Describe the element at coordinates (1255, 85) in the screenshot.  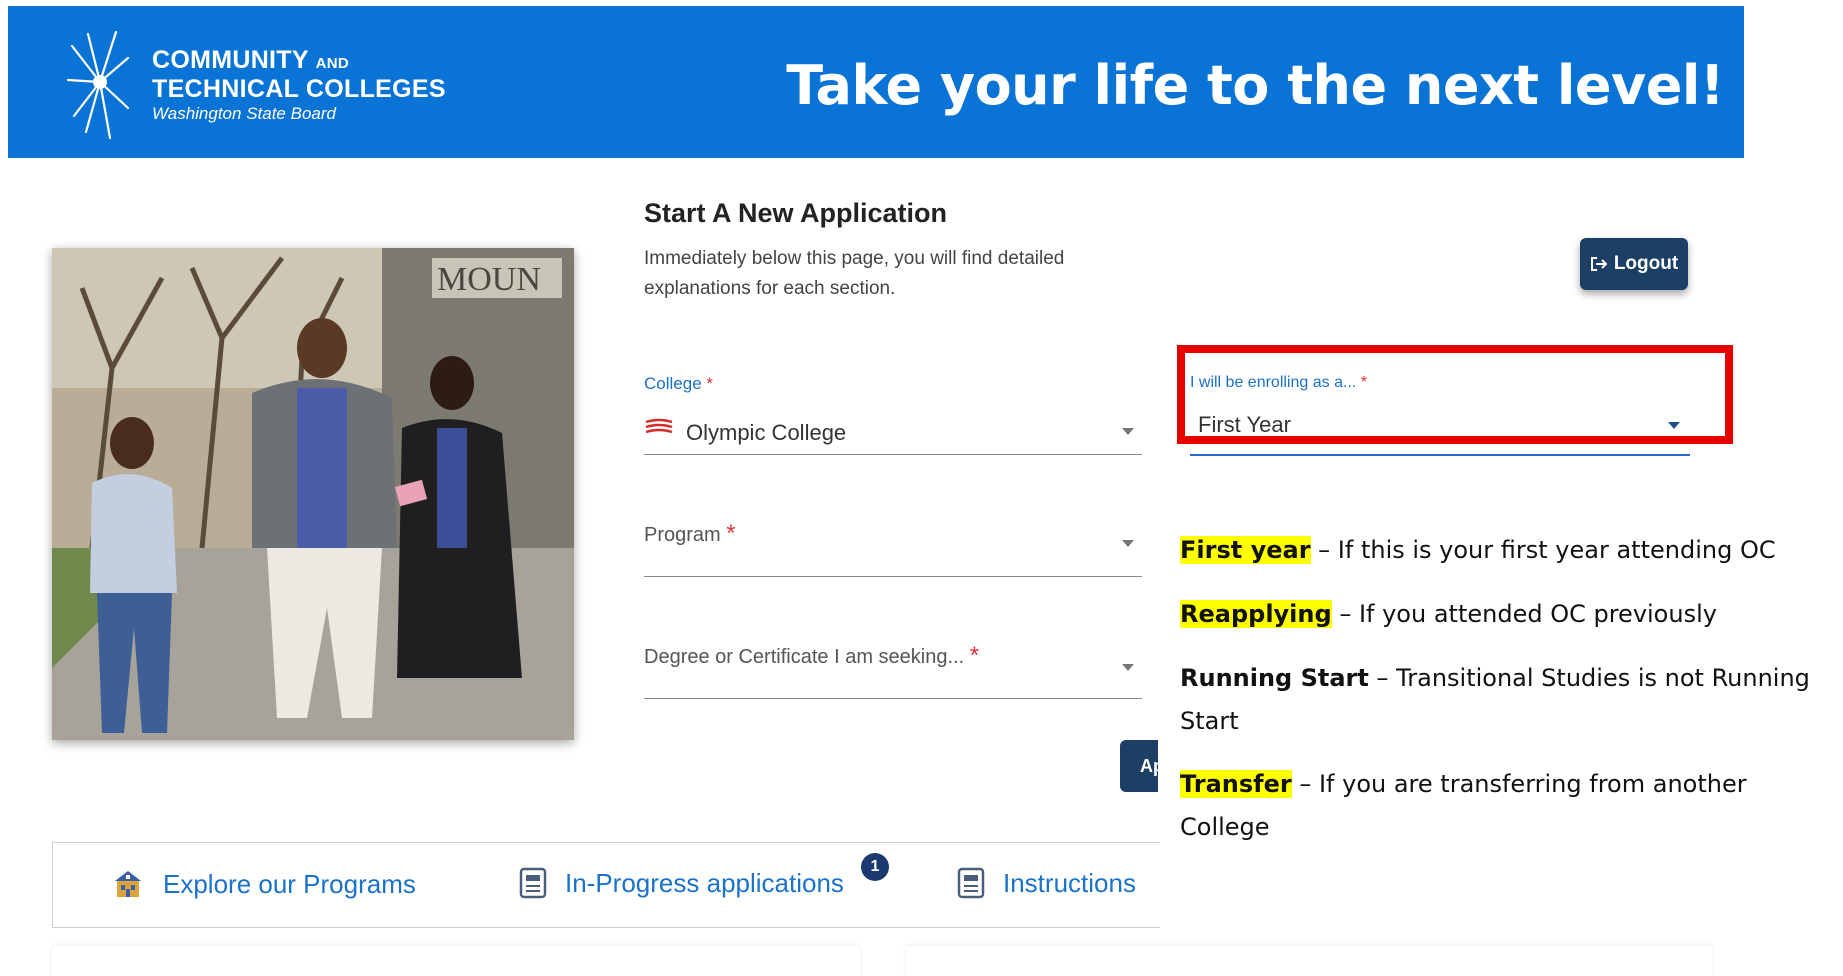
I see `banner-tagline: Take your life to the next level!` at that location.